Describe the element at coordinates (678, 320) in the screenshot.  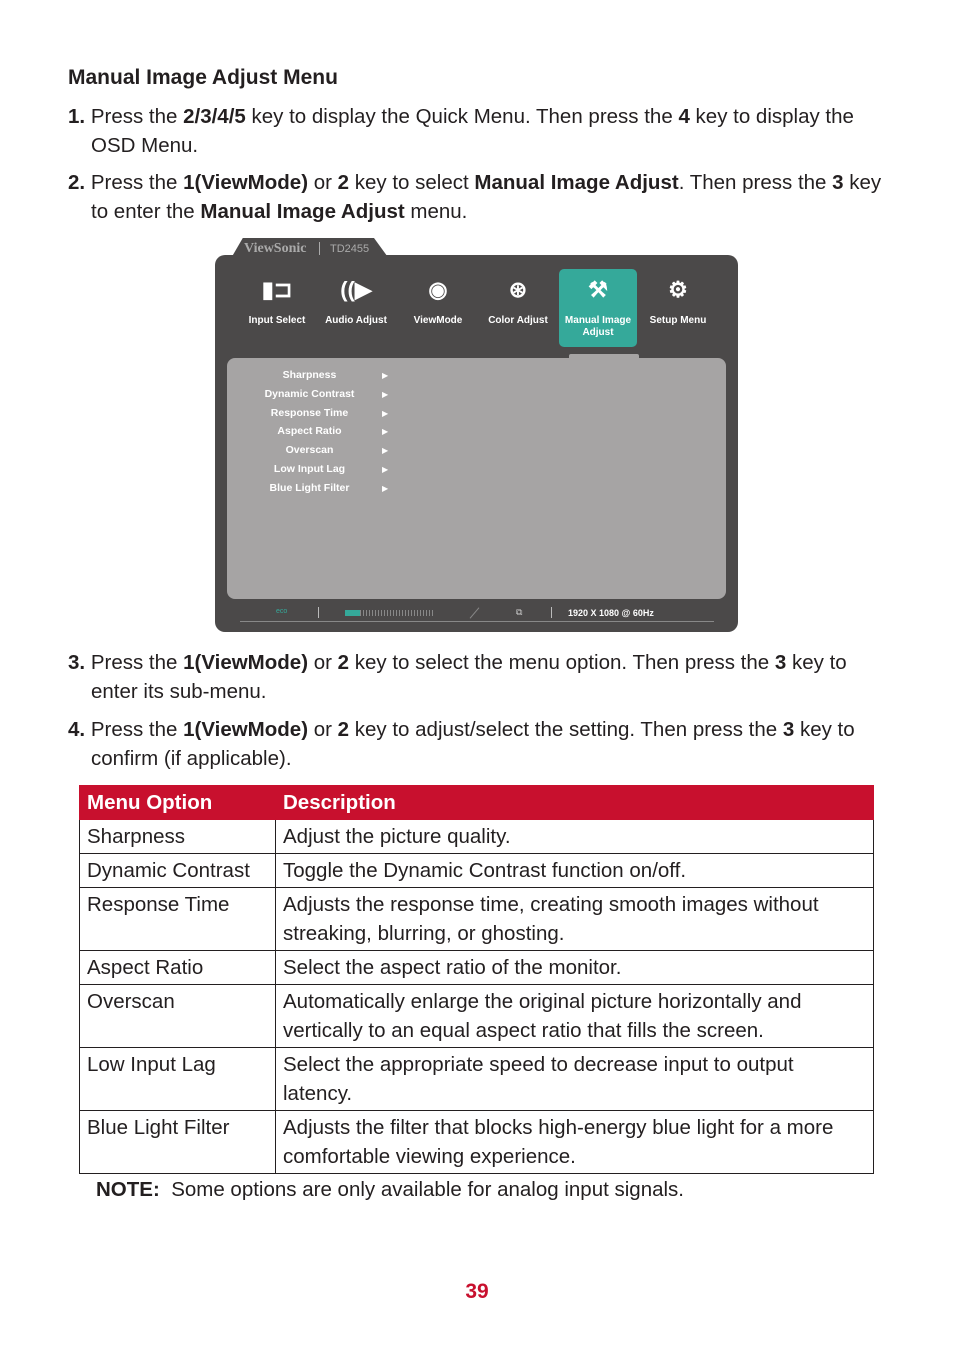
I see `osd-tab-label: Setup Menu` at that location.